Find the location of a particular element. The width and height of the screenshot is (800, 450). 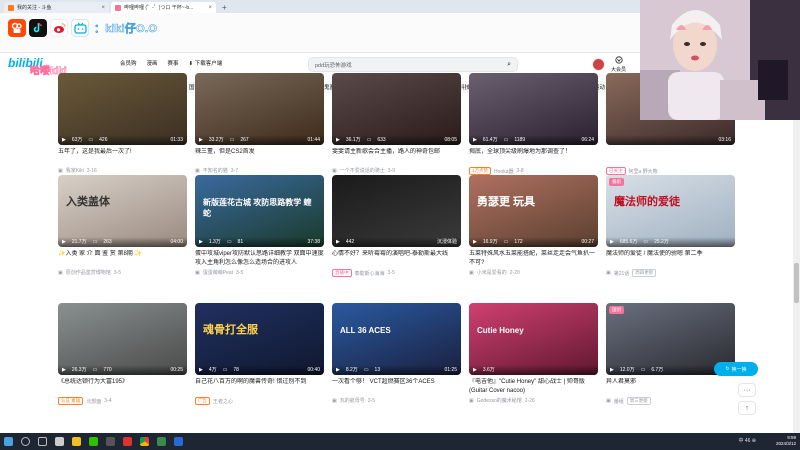

duration: 00:25 is located at coordinates (176, 370).